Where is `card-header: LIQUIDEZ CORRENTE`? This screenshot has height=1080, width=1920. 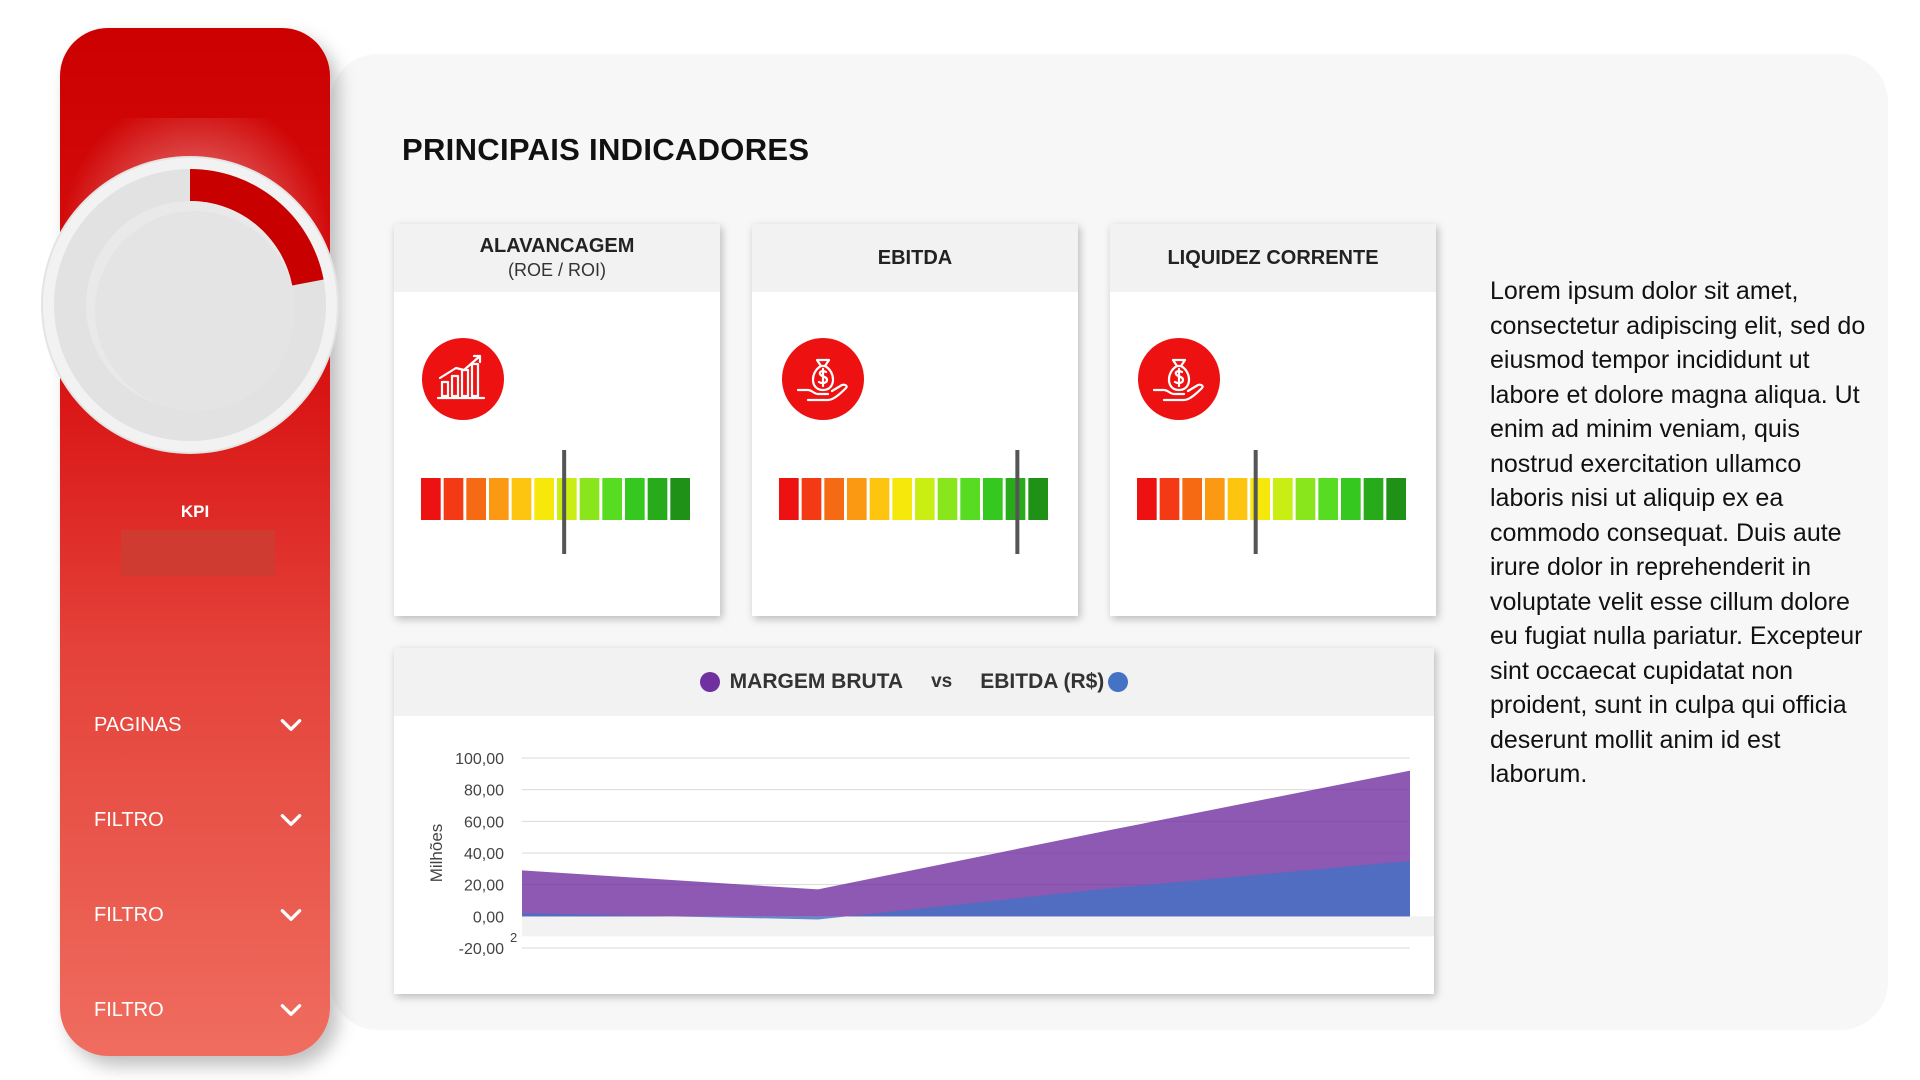
card-header: LIQUIDEZ CORRENTE is located at coordinates (1273, 258).